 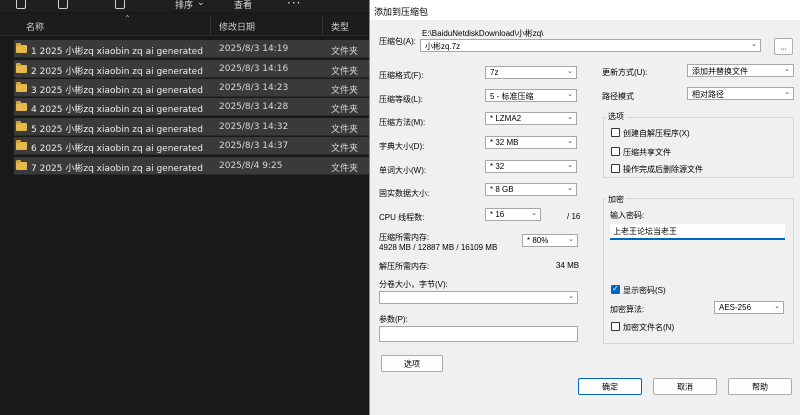 What do you see at coordinates (404, 266) in the screenshot?
I see `mem-decomp-label: 解压所需内存:` at bounding box center [404, 266].